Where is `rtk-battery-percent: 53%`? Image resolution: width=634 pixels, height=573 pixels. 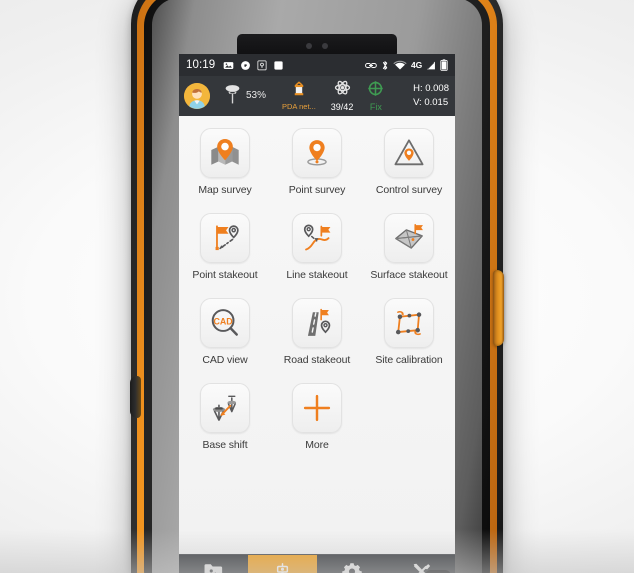
rtk-battery-percent: 53% is located at coordinates (256, 95).